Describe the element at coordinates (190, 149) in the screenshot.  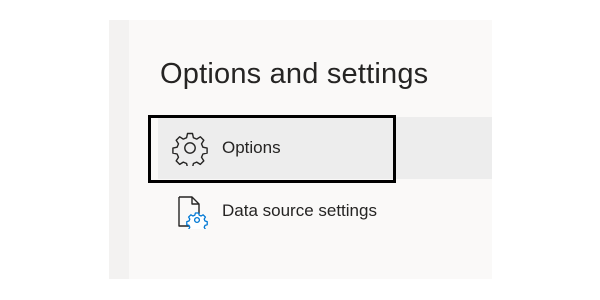
I see `gear-icon` at that location.